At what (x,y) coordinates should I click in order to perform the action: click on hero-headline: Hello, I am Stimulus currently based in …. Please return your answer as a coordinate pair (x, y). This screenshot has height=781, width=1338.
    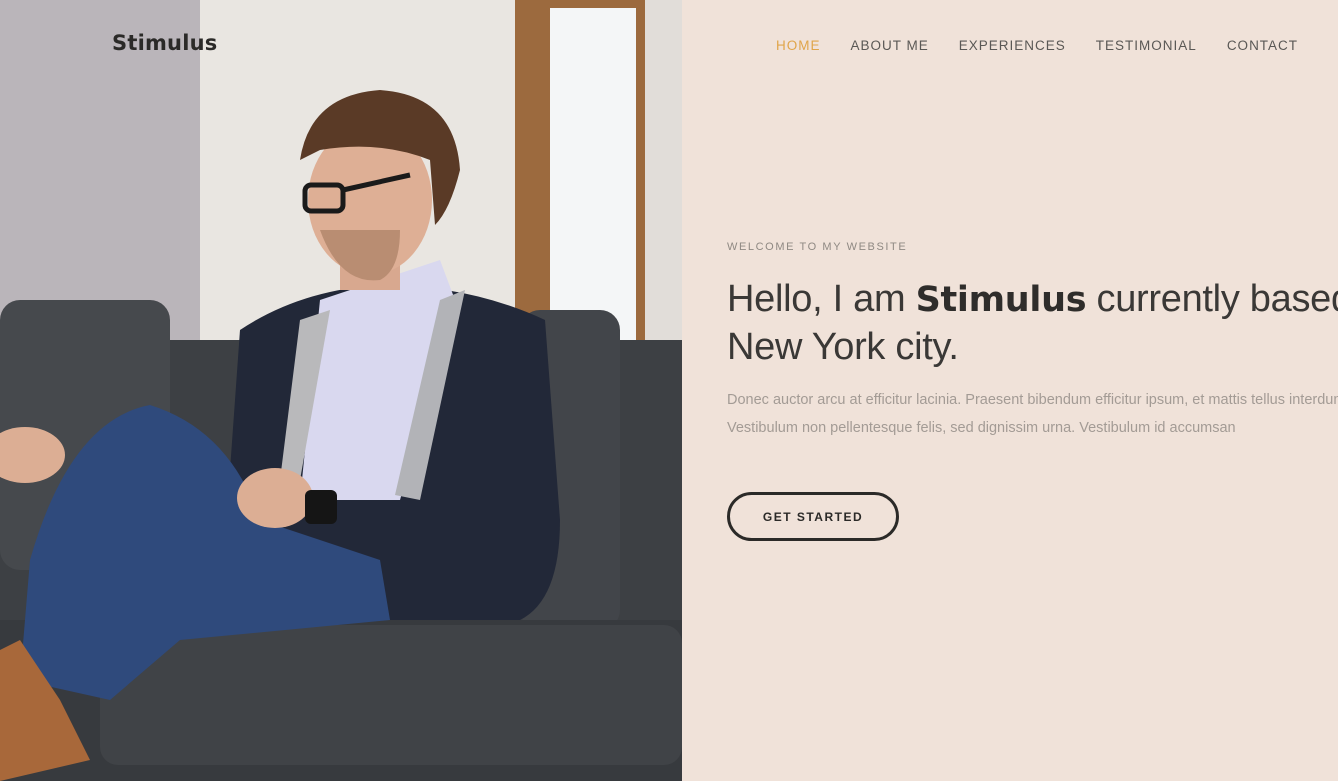
    Looking at the image, I should click on (1032, 323).